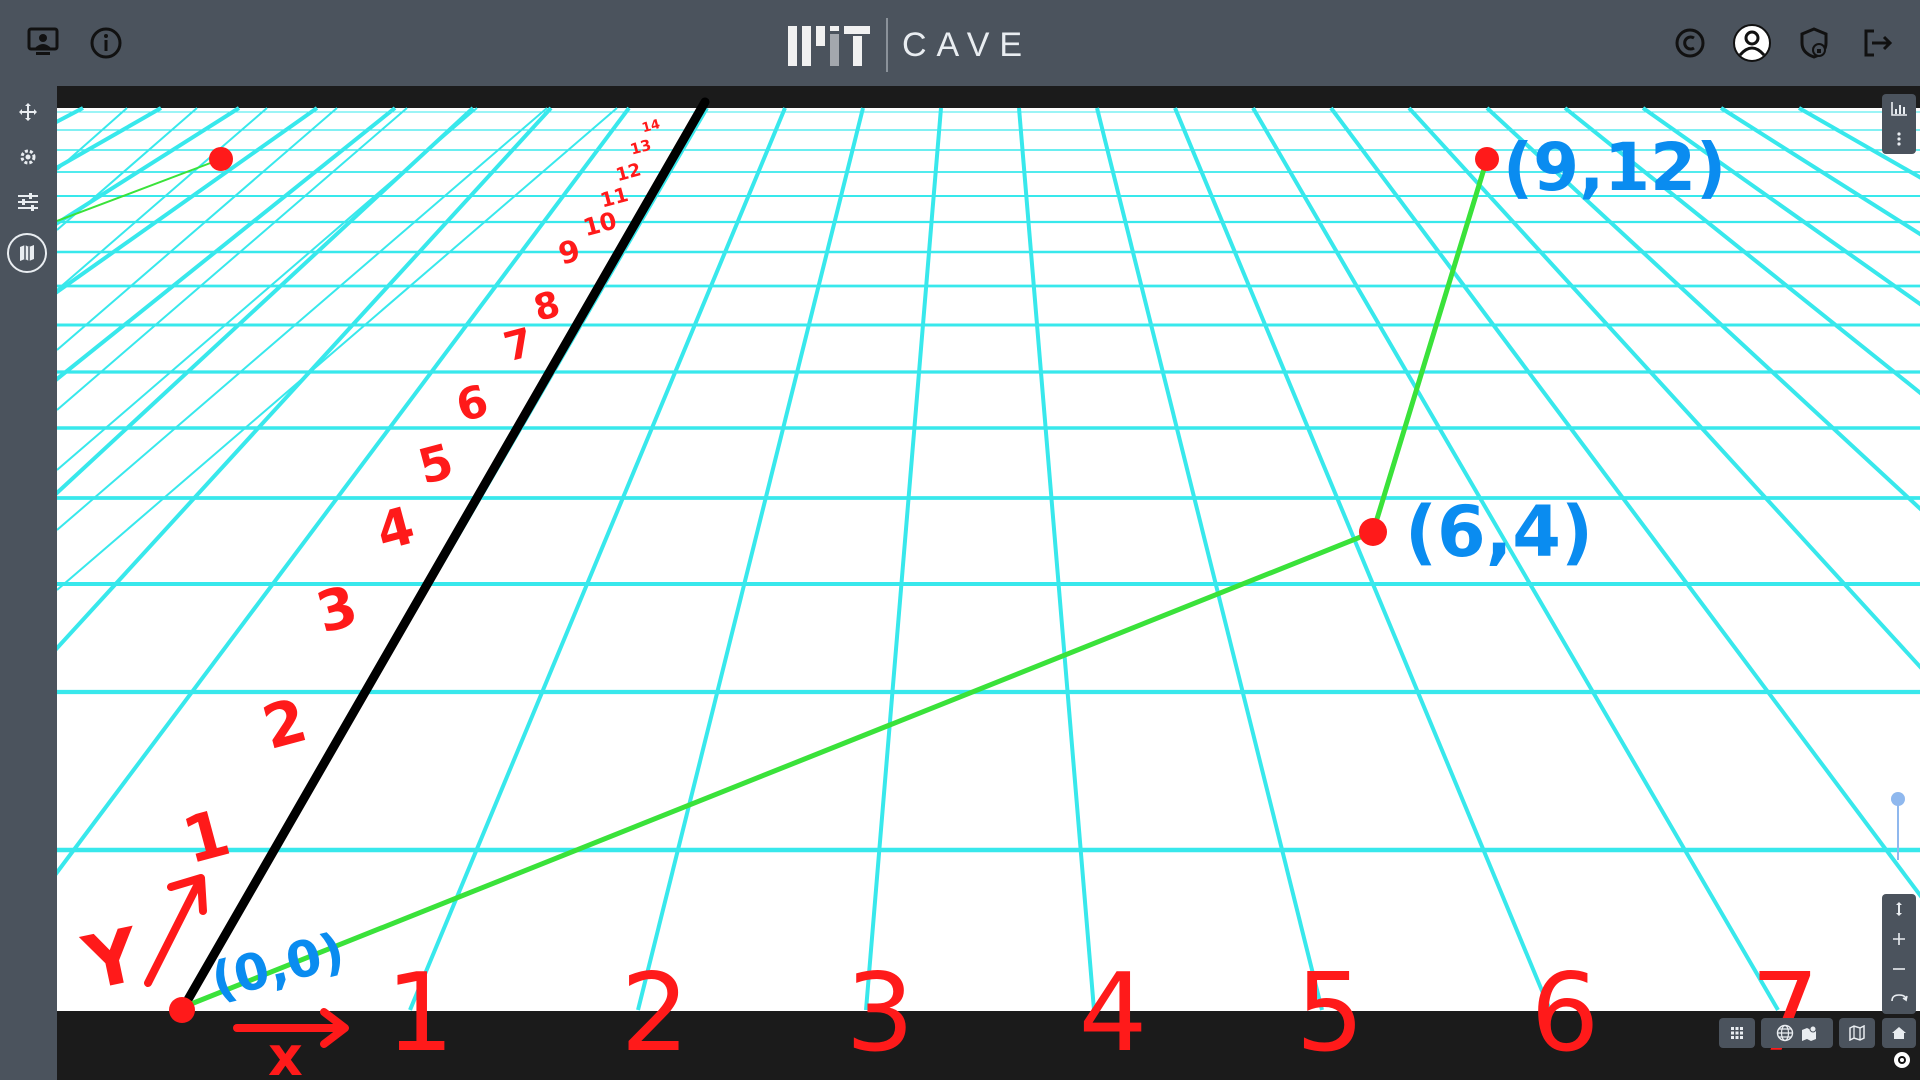 This screenshot has height=1080, width=1920. I want to click on left-sidebar, so click(28, 583).